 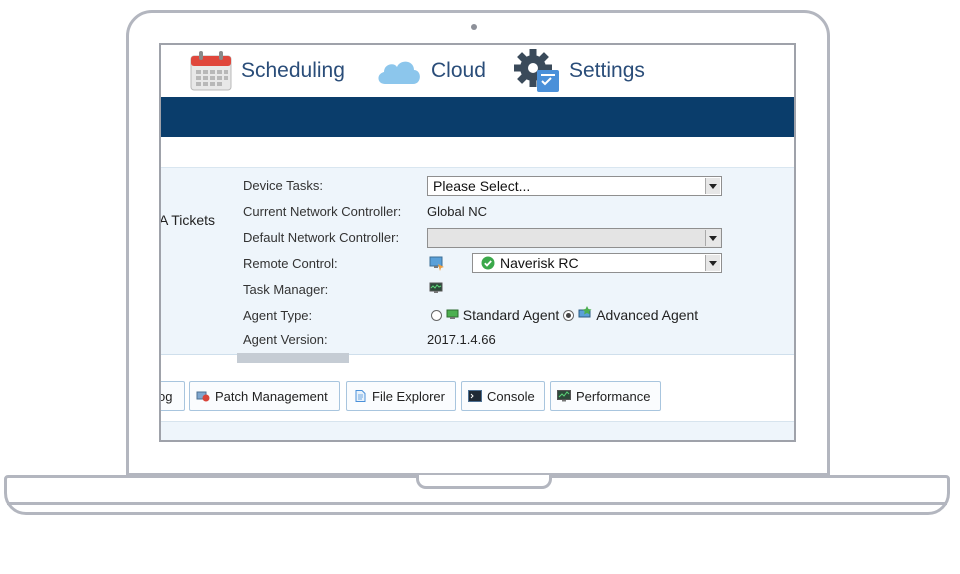 I want to click on cloud-icon, so click(x=399, y=72).